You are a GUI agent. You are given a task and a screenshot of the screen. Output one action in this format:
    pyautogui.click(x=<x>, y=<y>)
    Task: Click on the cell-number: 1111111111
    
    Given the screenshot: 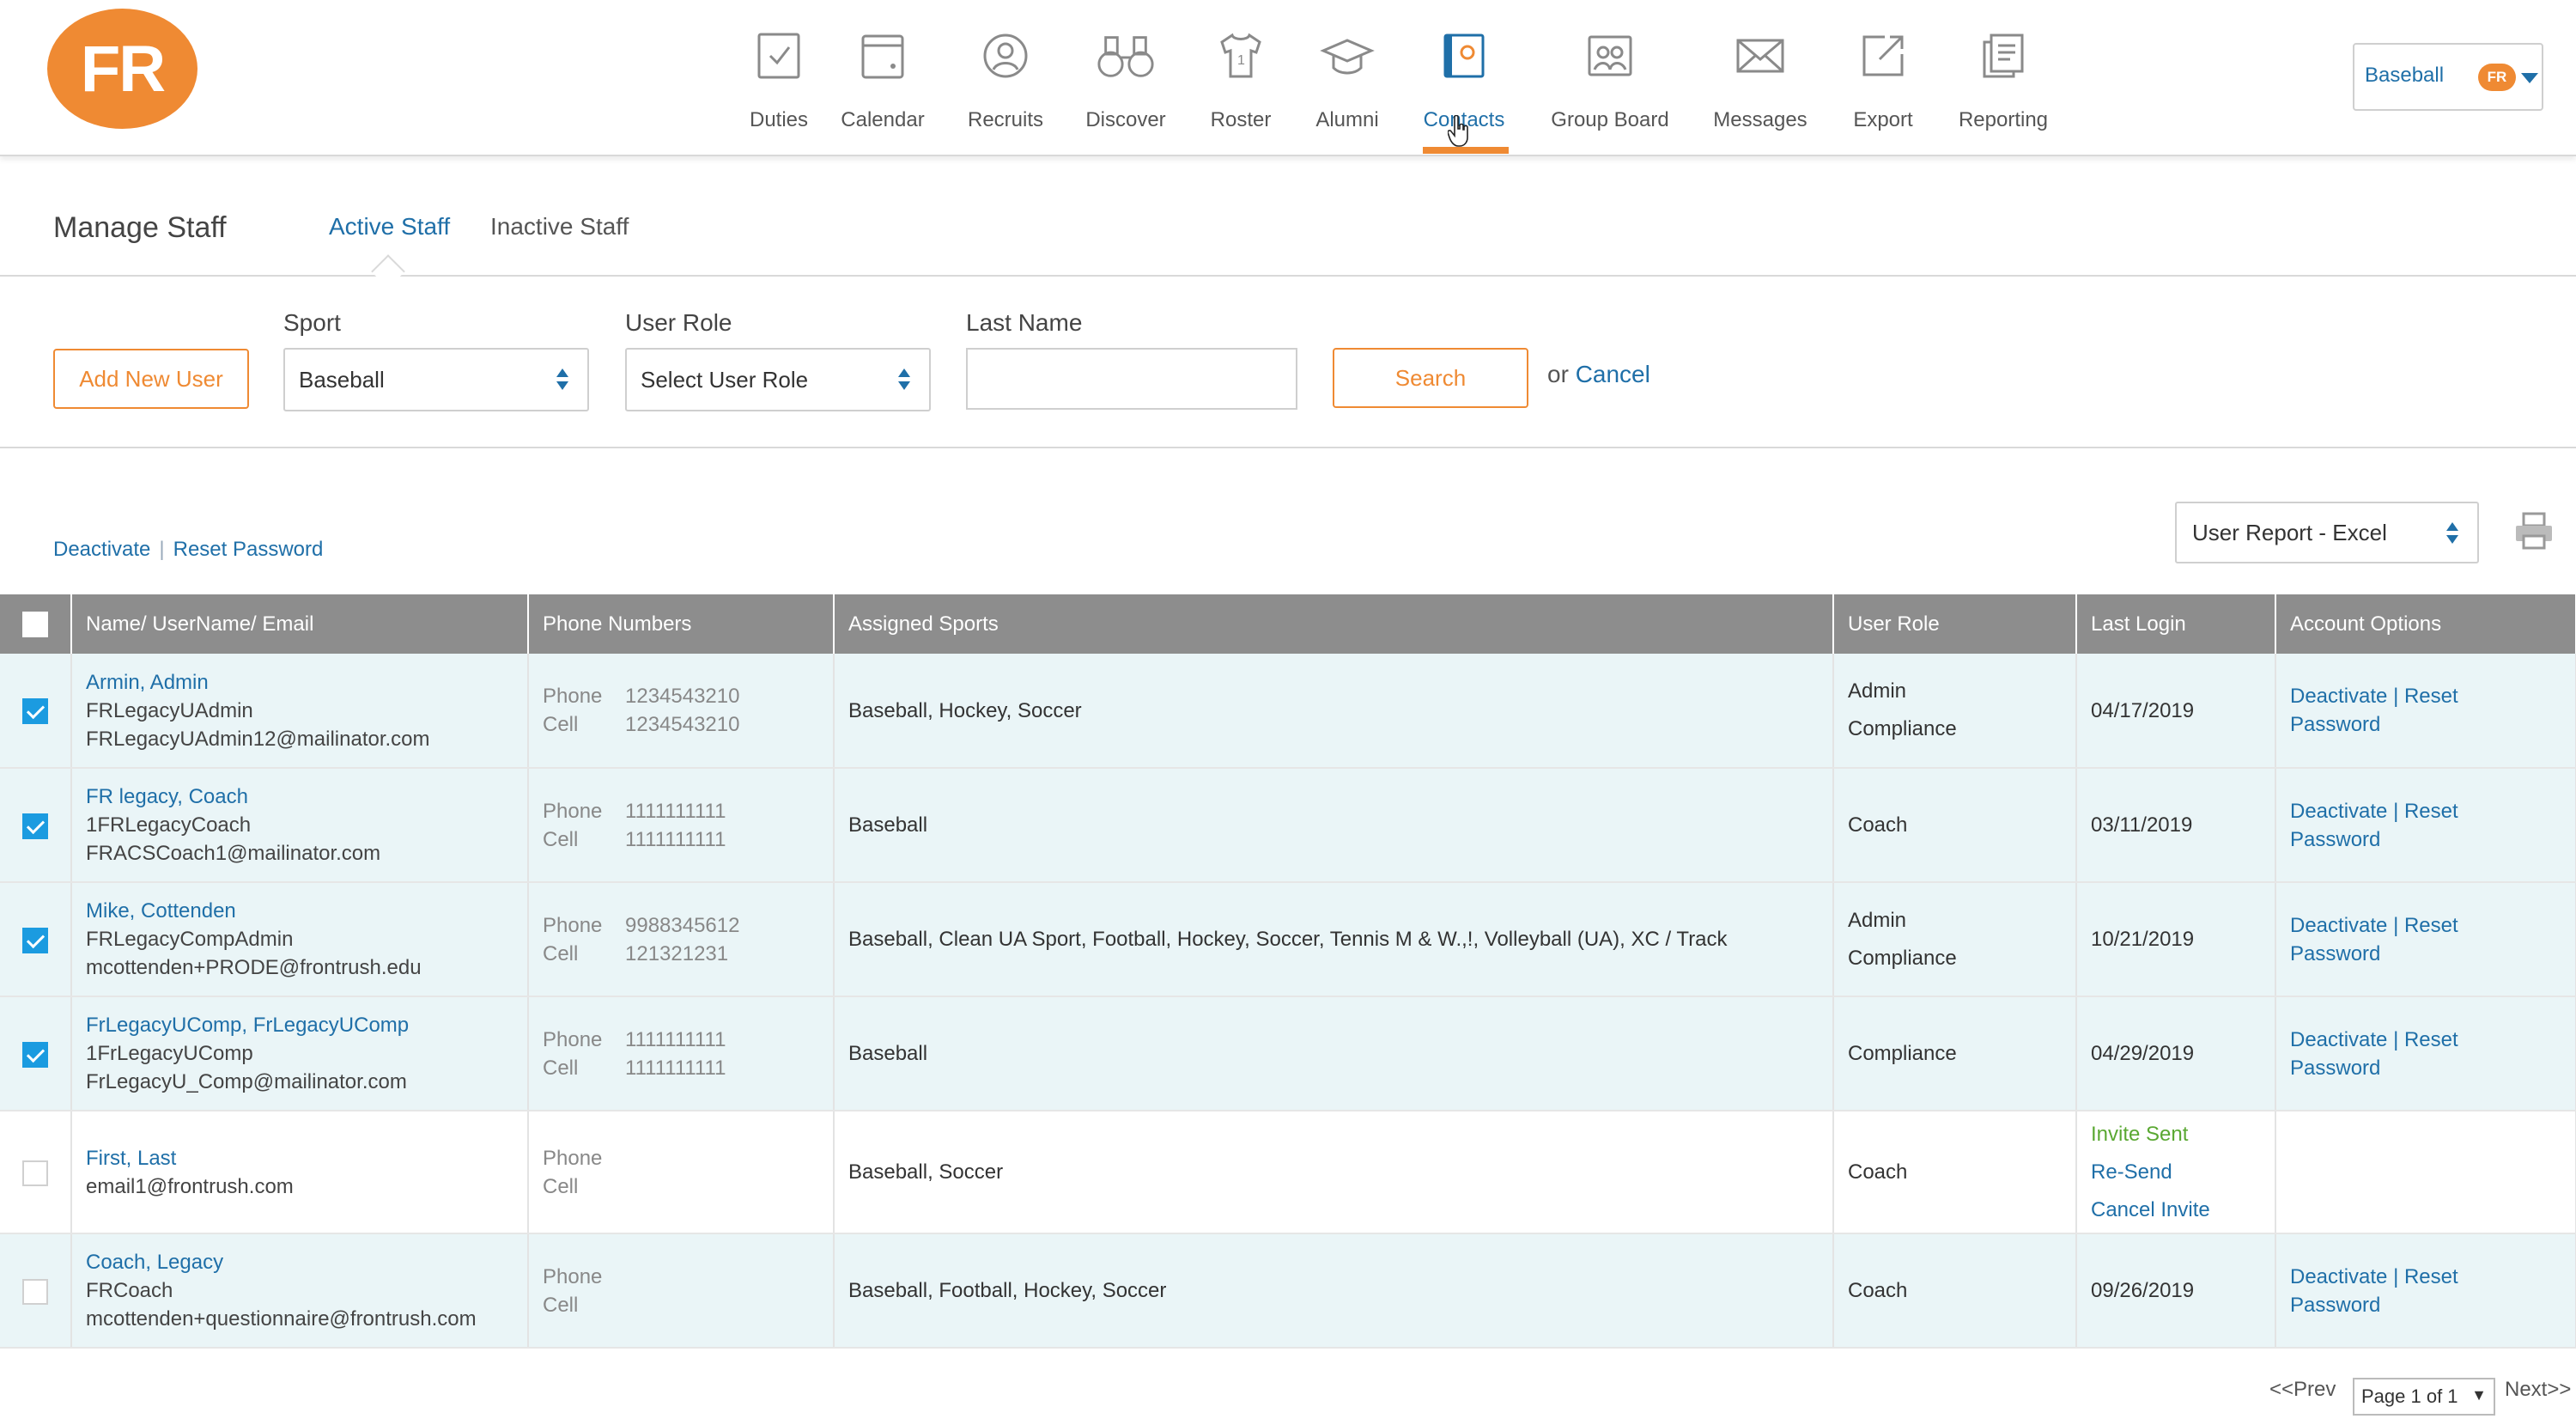 What is the action you would take?
    pyautogui.click(x=675, y=839)
    